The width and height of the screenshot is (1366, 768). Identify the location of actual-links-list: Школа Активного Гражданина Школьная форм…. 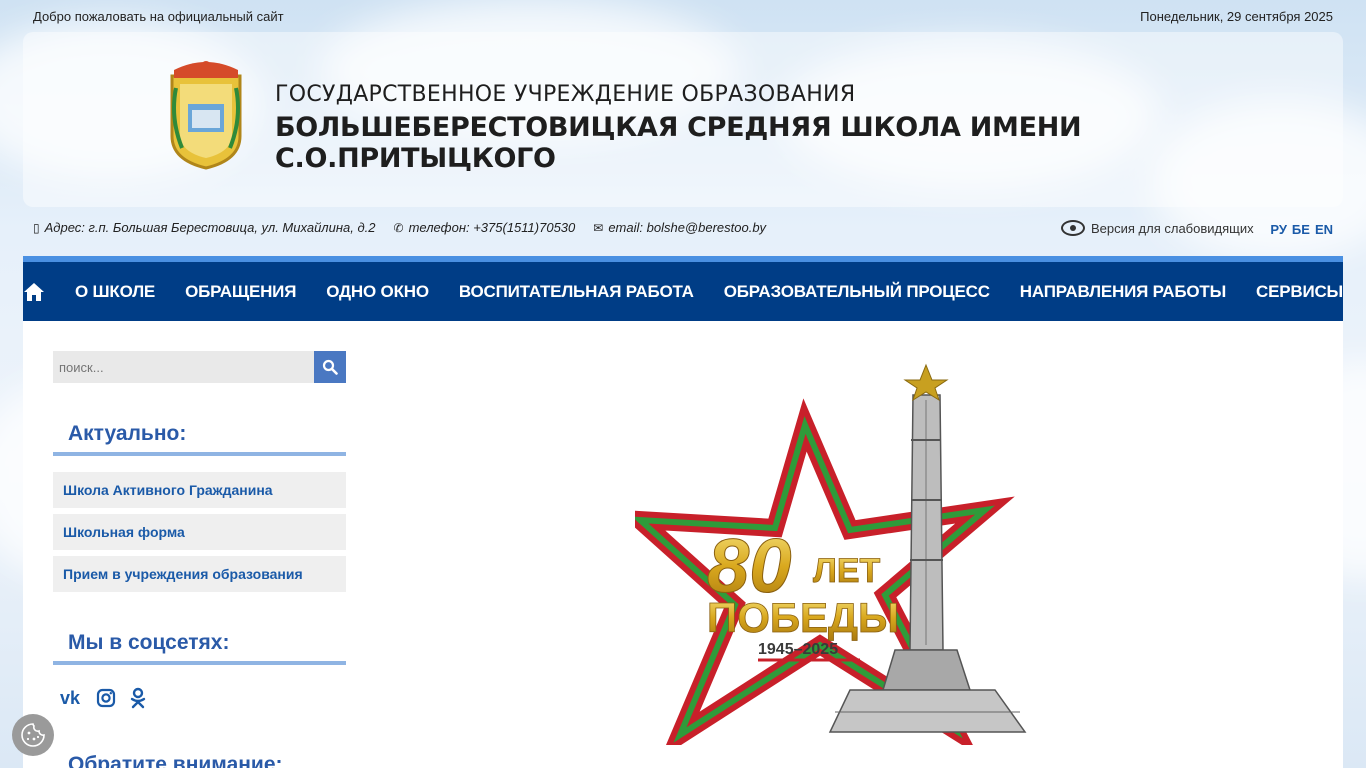
(199, 535).